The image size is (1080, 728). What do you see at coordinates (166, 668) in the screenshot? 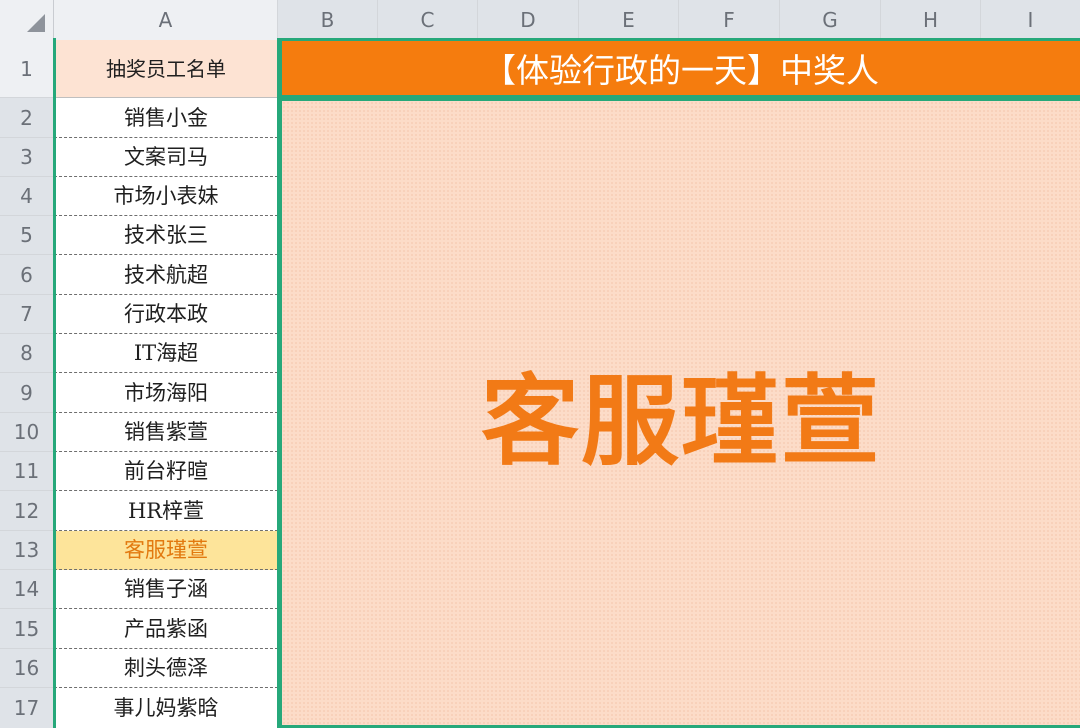
I see `employee-cell: 刺头德泽` at bounding box center [166, 668].